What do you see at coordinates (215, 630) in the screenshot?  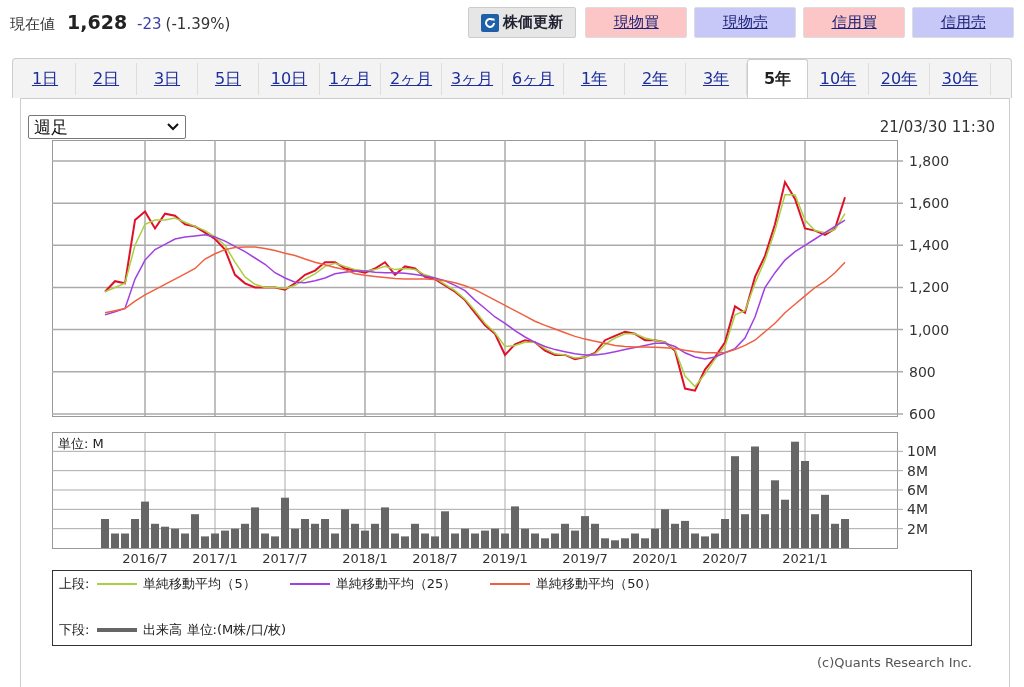 I see `legend-text: 出来高 単位:(M株/口/枚)` at bounding box center [215, 630].